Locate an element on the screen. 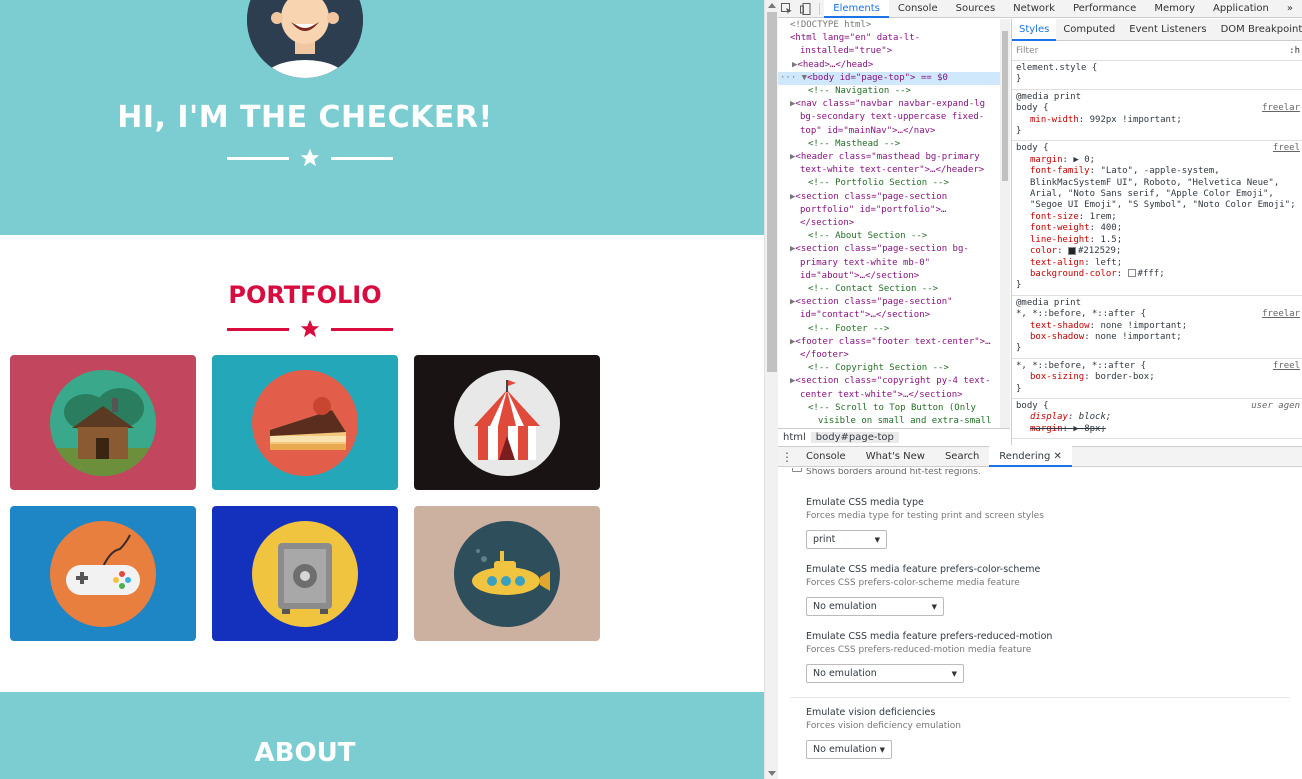 The width and height of the screenshot is (1302, 779). masthead-title: HI, I'M THE CHECKER! is located at coordinates (305, 117).